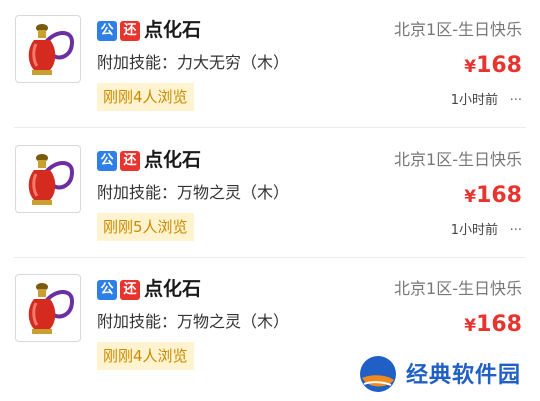  What do you see at coordinates (378, 374) in the screenshot?
I see `globe-logo-icon` at bounding box center [378, 374].